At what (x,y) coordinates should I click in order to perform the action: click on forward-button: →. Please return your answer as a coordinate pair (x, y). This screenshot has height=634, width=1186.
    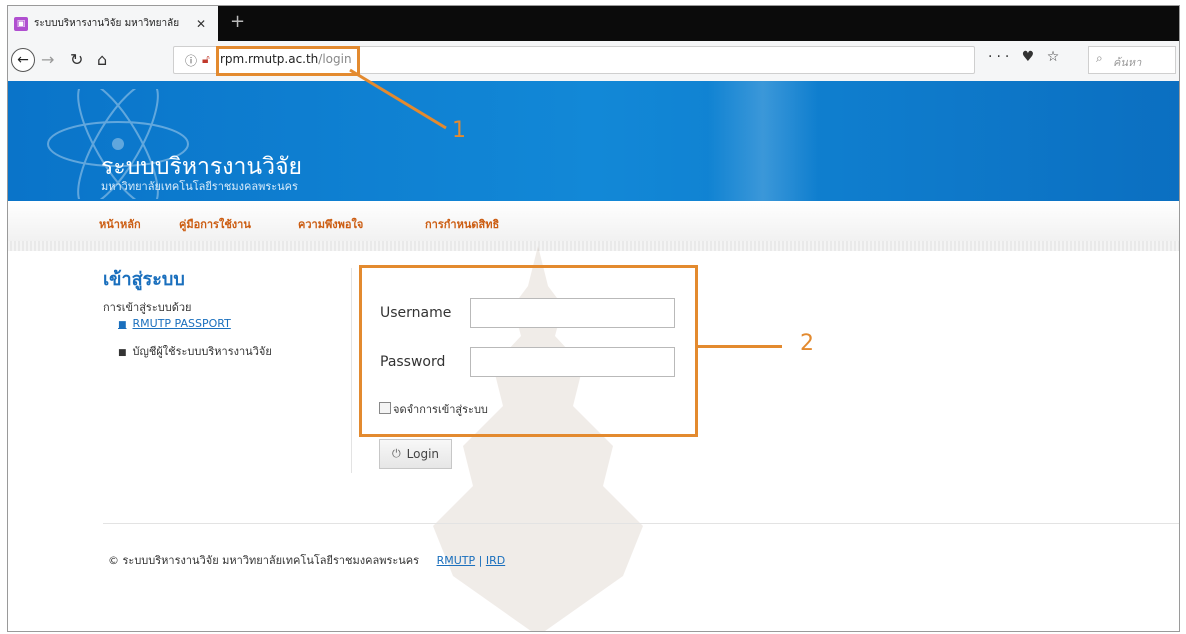
    Looking at the image, I should click on (47, 60).